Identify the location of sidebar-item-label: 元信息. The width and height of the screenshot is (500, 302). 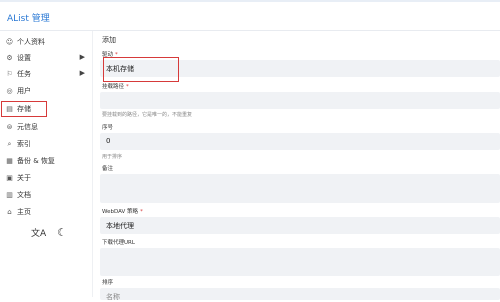
(27, 127).